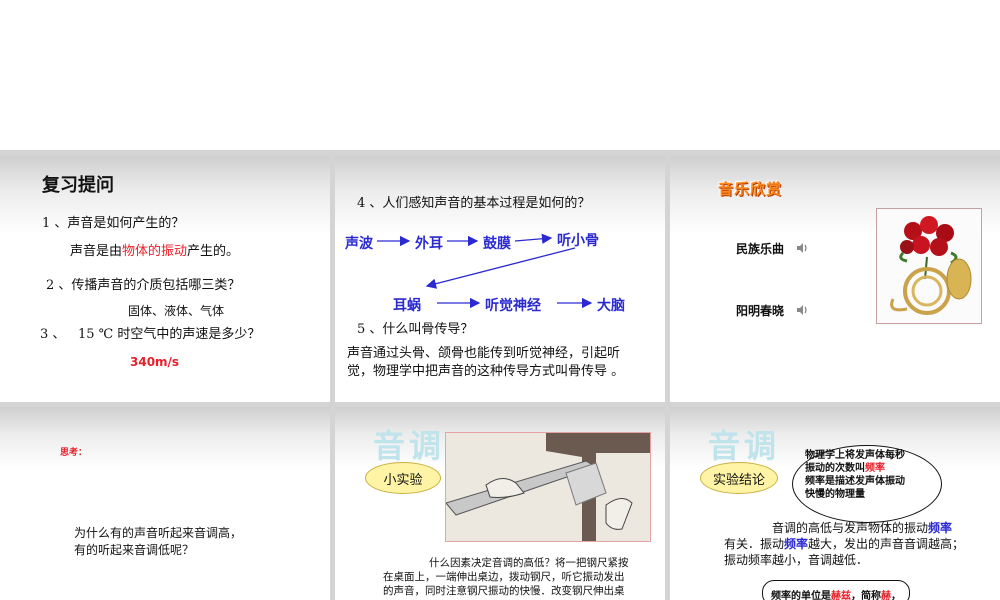  I want to click on conclusion-oval: 实验结论, so click(739, 478).